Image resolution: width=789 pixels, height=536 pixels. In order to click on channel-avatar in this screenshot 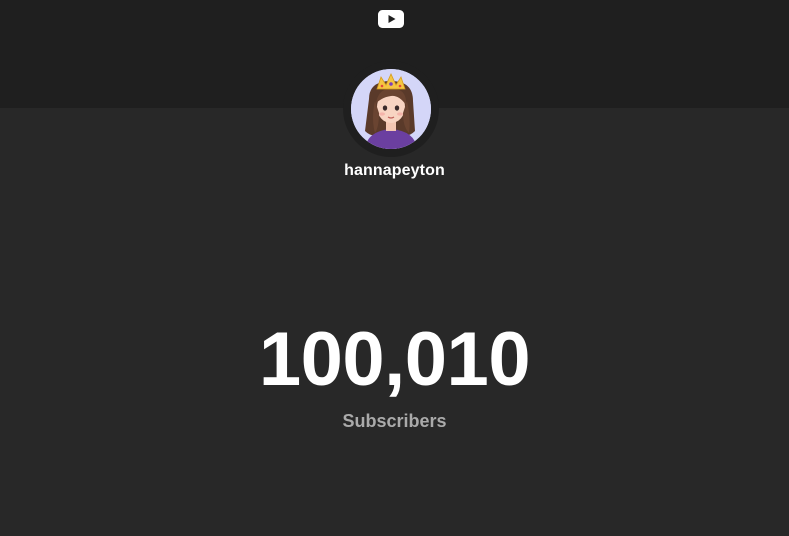, I will do `click(391, 109)`.